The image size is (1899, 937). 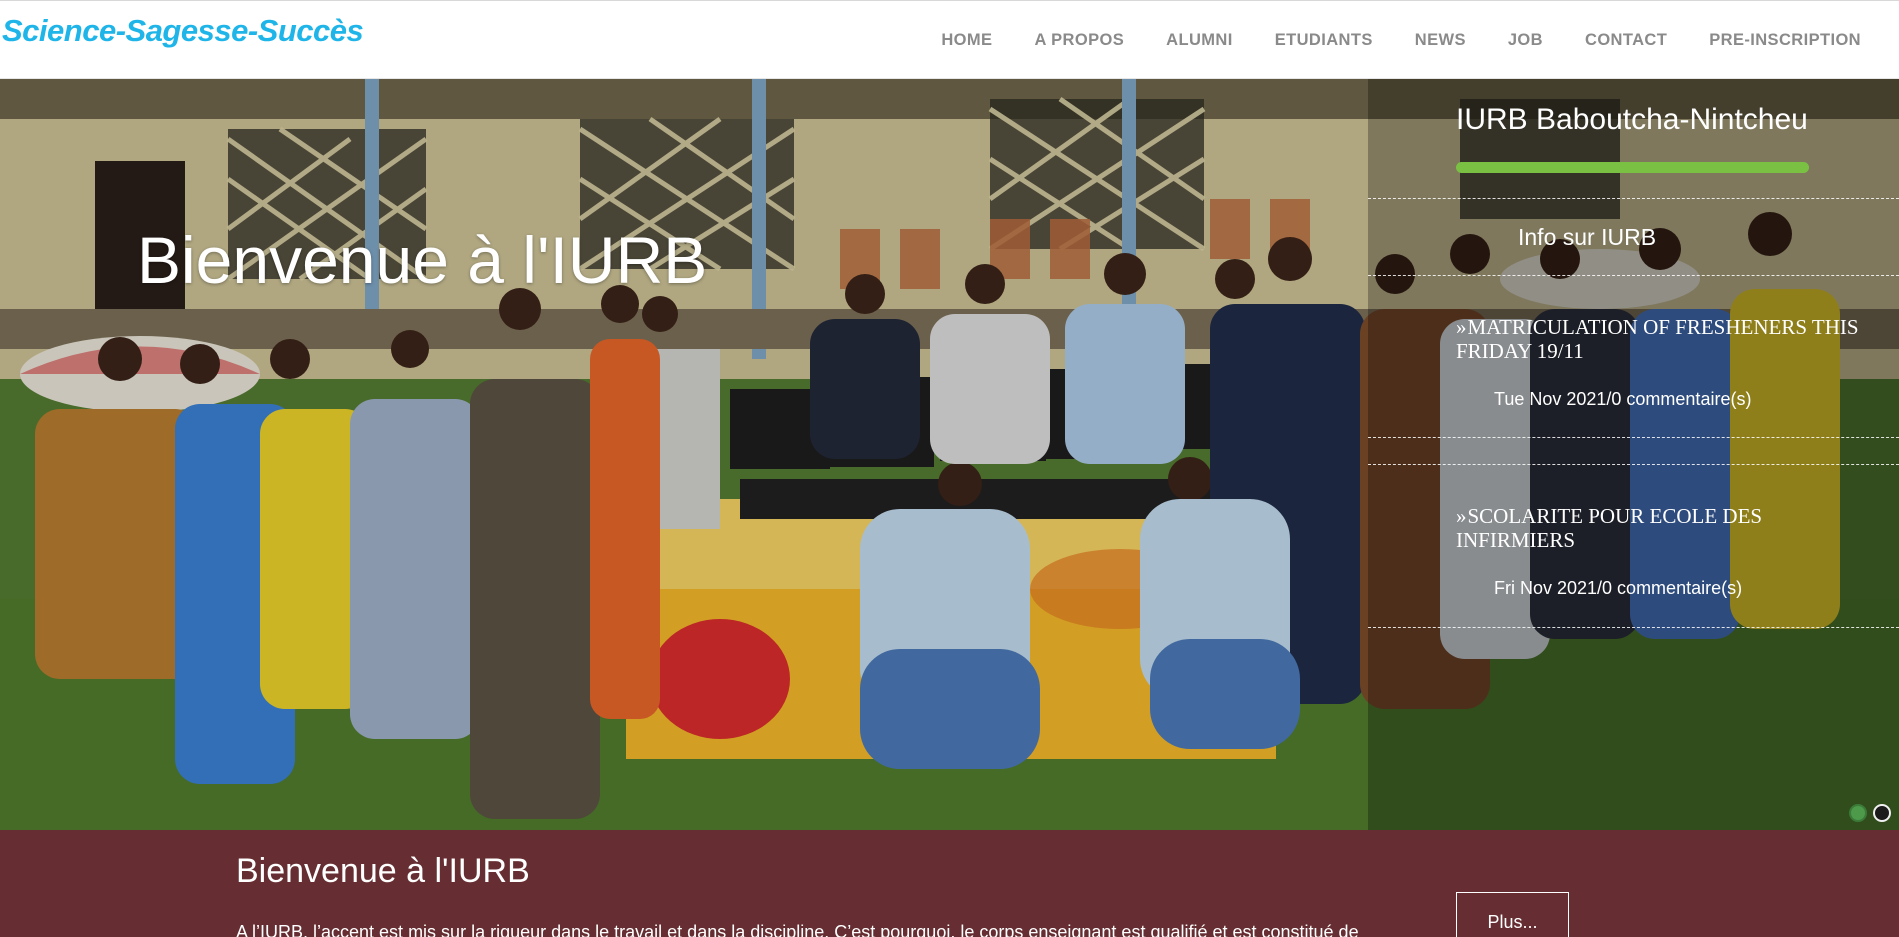 What do you see at coordinates (1632, 167) in the screenshot?
I see `side-panel-accent-bar` at bounding box center [1632, 167].